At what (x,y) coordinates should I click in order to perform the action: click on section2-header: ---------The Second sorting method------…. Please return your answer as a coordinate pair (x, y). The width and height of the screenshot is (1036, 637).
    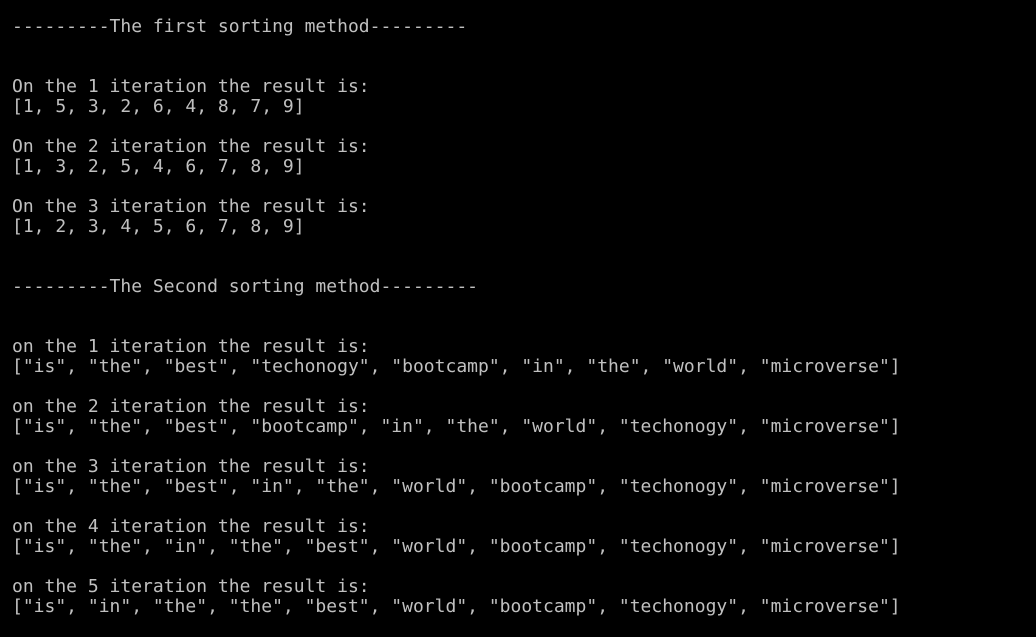
    Looking at the image, I should click on (245, 286).